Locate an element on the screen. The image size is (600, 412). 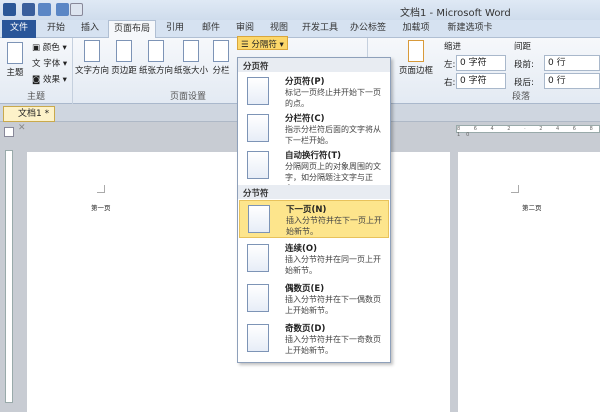
page-2: 第二页 is located at coordinates (529, 282).